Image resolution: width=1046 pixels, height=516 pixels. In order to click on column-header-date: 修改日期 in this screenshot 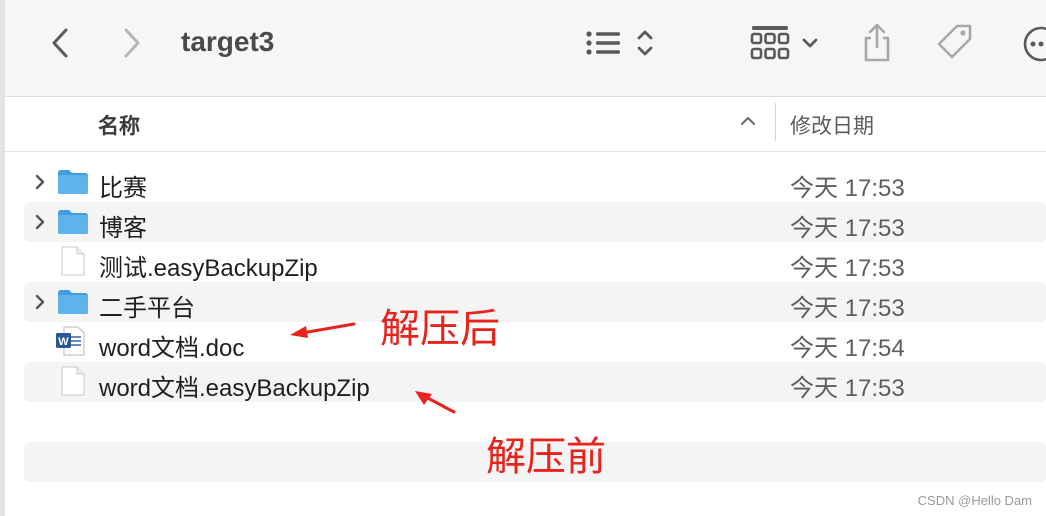, I will do `click(832, 125)`.